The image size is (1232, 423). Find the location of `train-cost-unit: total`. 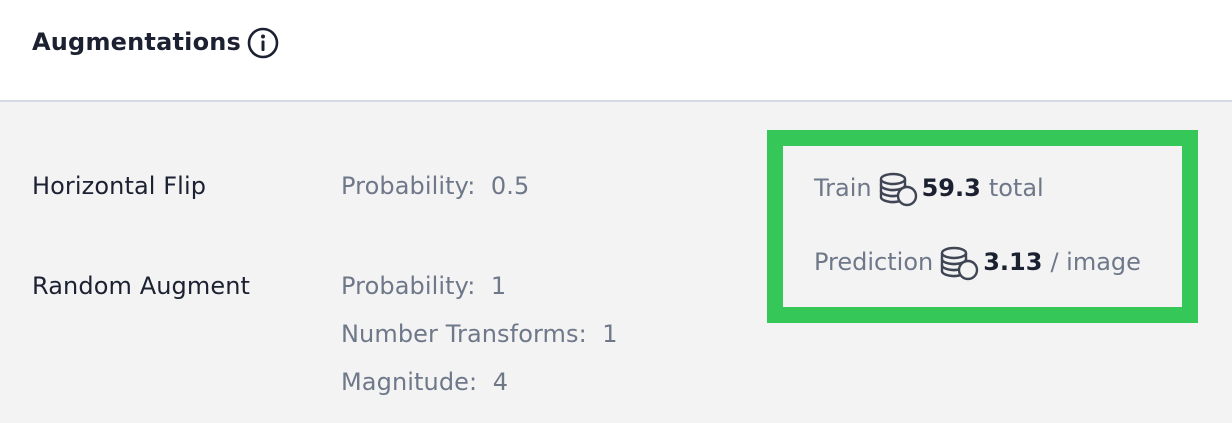

train-cost-unit: total is located at coordinates (1016, 188).